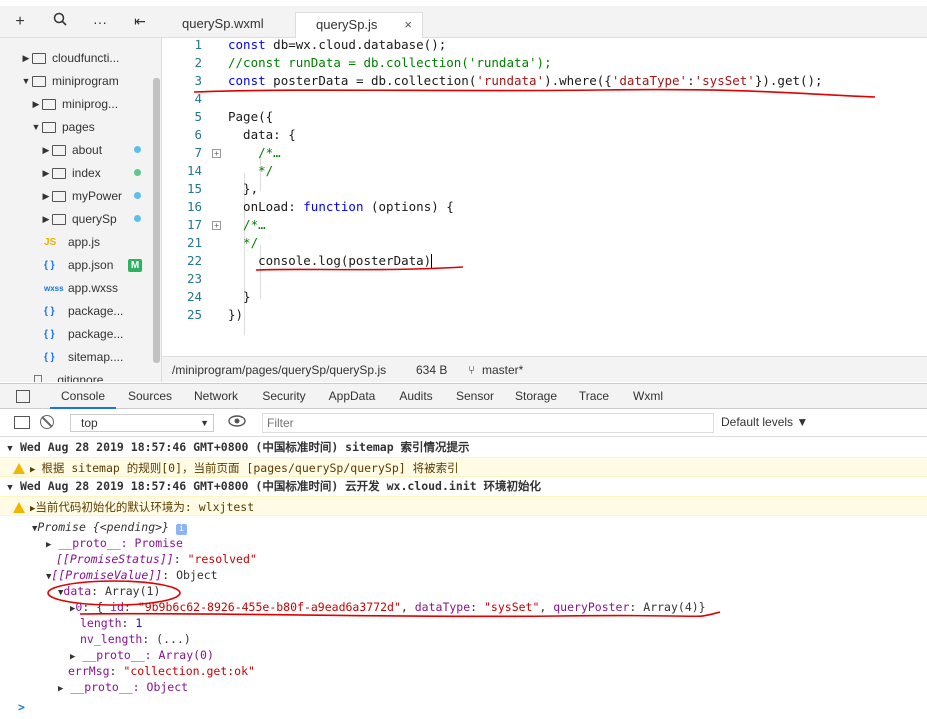 The height and width of the screenshot is (719, 927). What do you see at coordinates (251, 170) in the screenshot?
I see `code-text: */` at bounding box center [251, 170].